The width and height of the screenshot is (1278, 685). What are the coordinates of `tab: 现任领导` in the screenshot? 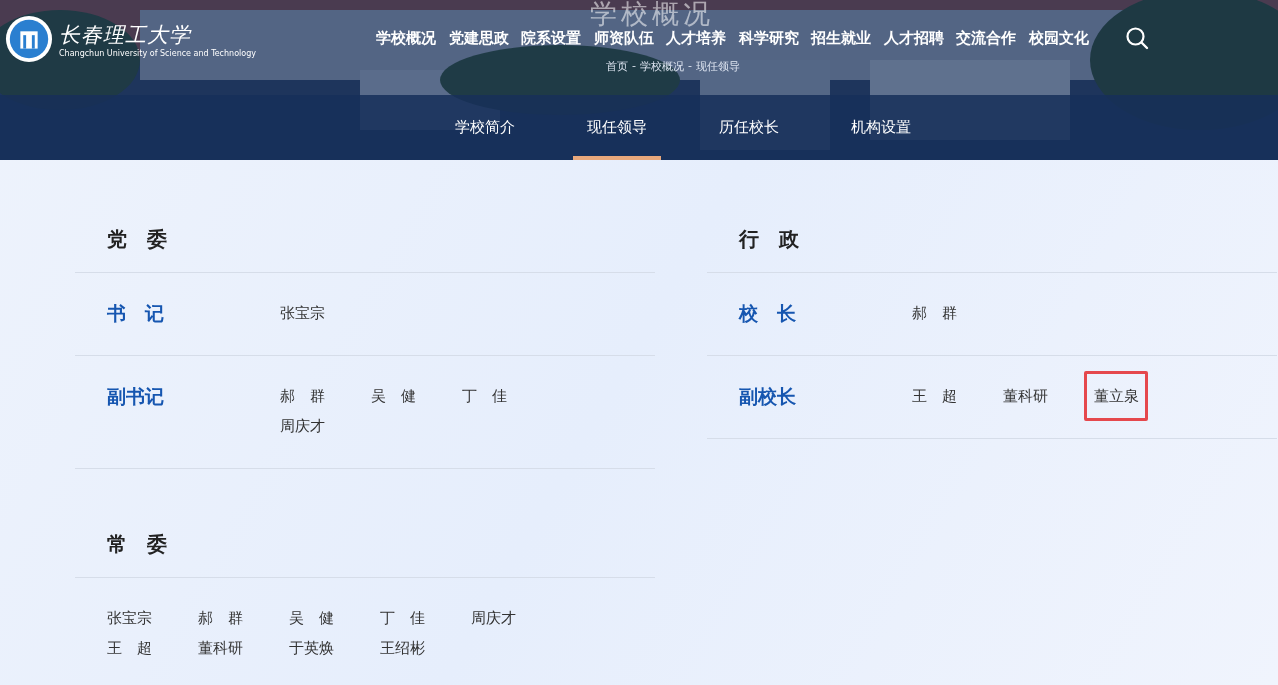 It's located at (617, 139).